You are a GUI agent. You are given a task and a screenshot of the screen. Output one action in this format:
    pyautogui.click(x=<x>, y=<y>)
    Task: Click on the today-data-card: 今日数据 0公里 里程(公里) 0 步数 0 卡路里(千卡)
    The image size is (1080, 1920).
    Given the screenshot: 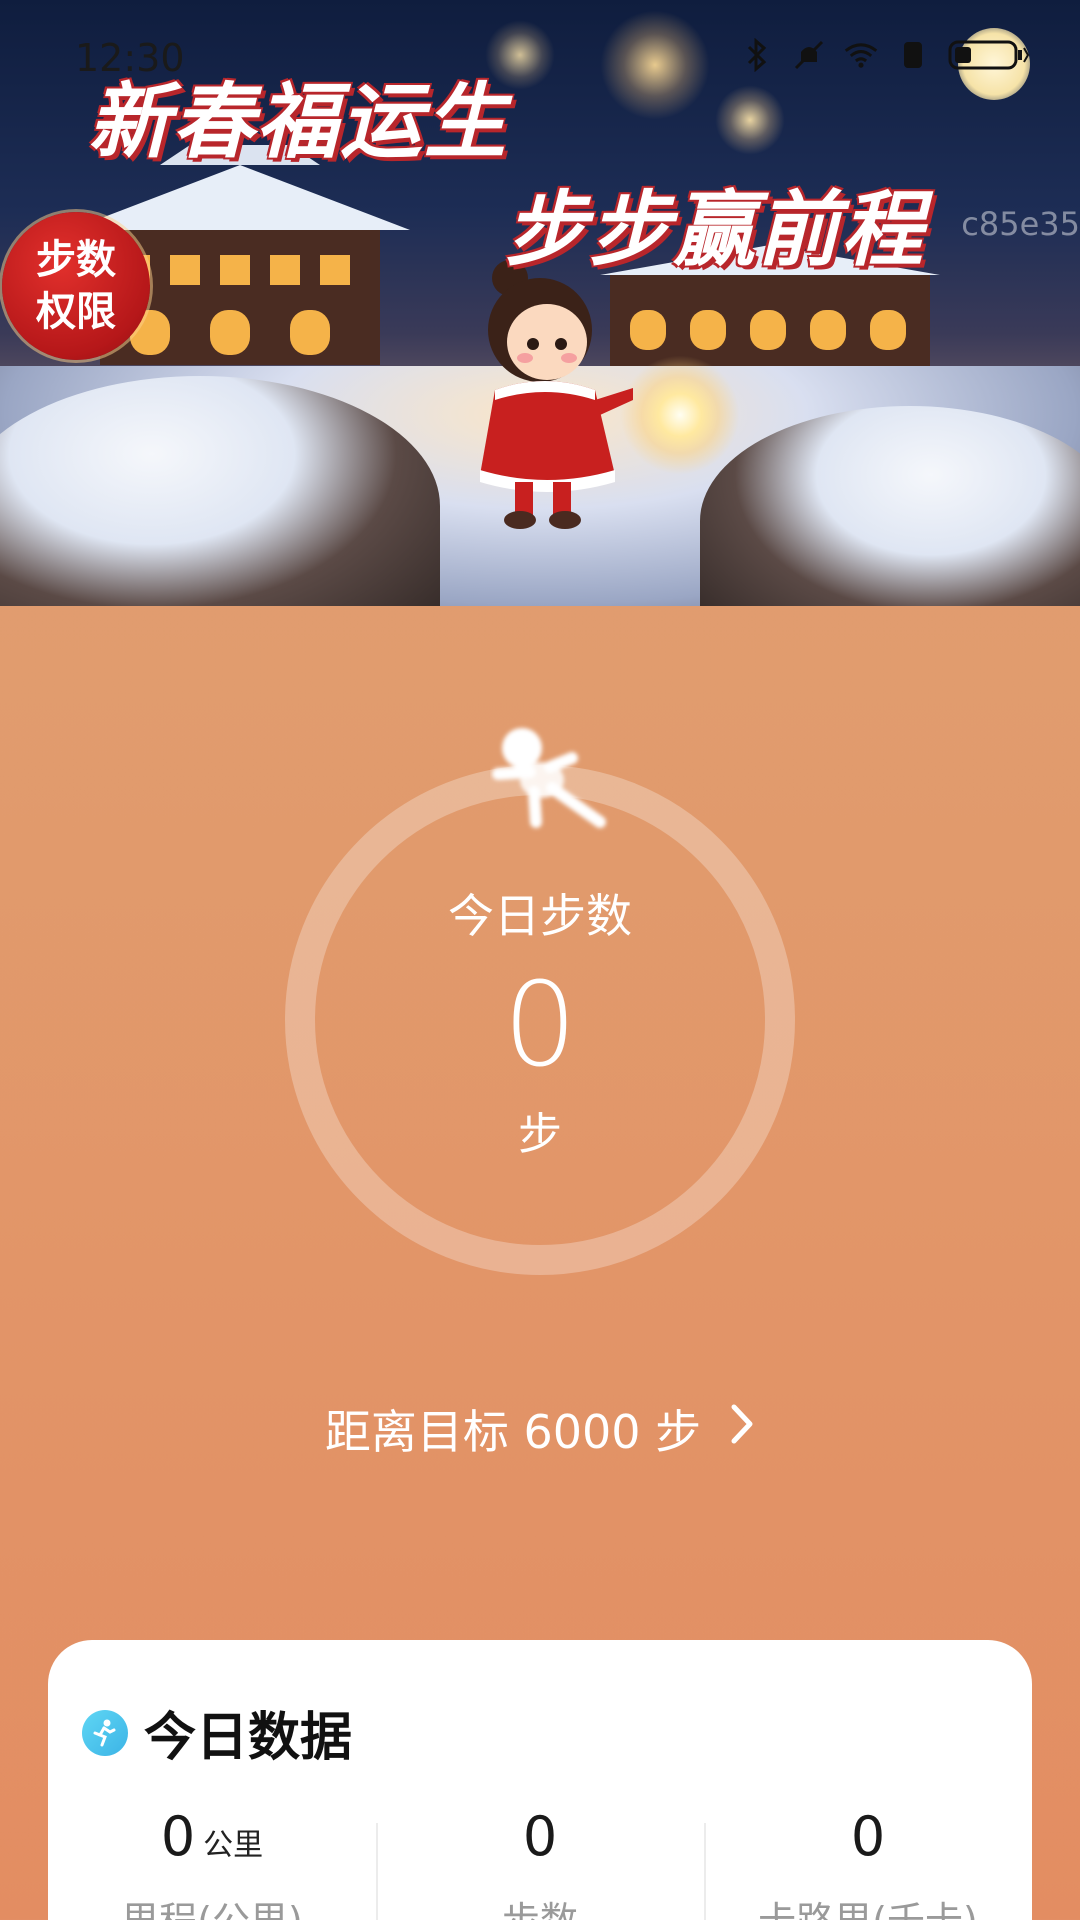 What is the action you would take?
    pyautogui.click(x=540, y=1780)
    